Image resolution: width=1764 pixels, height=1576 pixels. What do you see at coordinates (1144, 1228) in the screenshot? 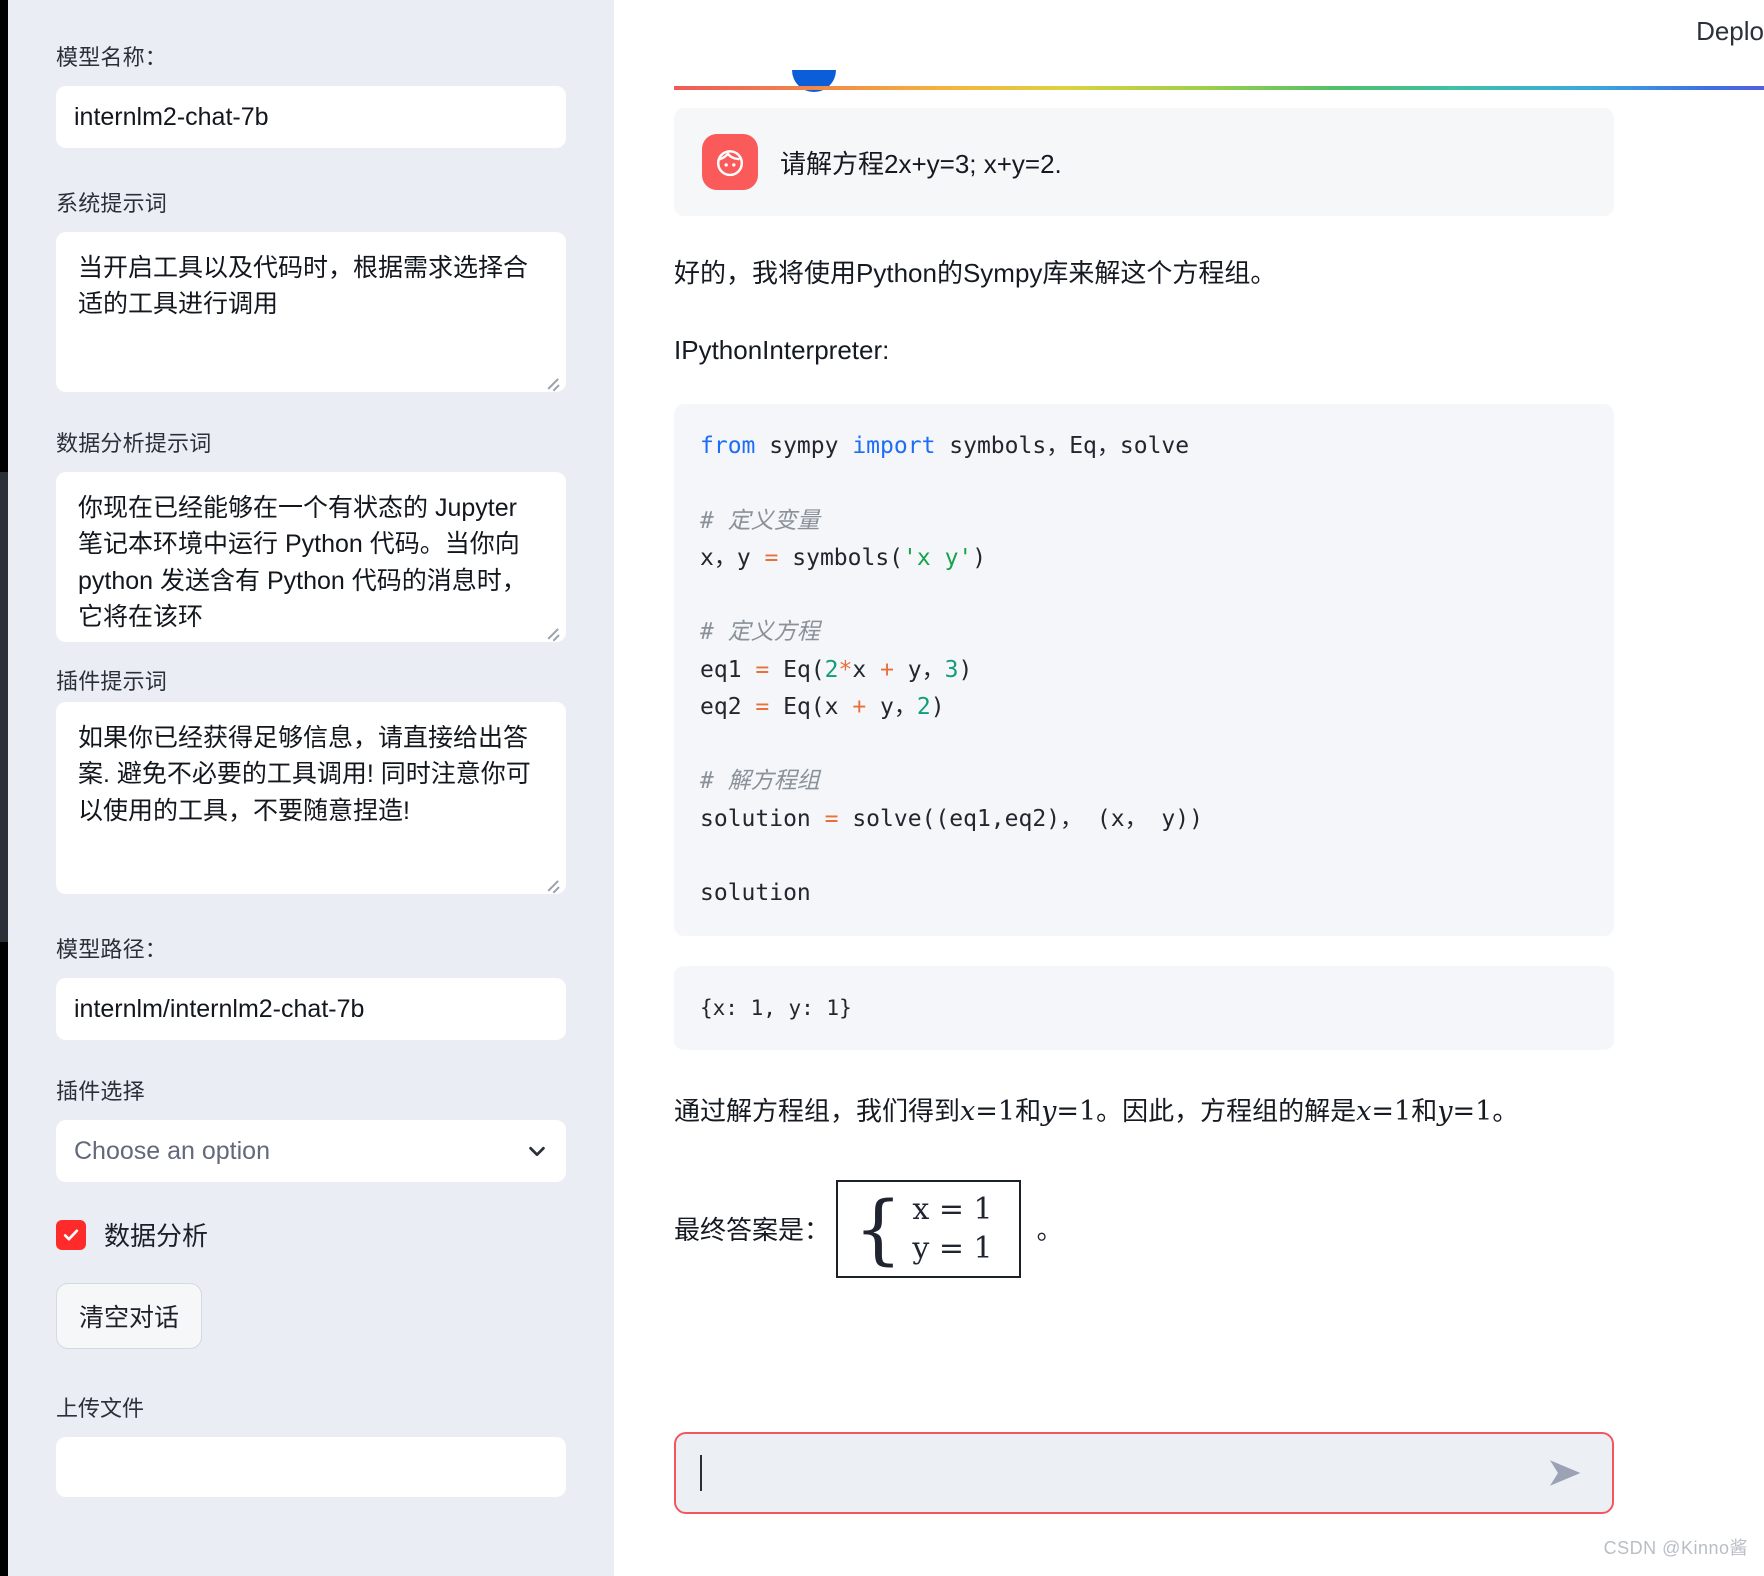
I see `final-answer-row: 最终答案是： { x = 1 y = 1 。` at bounding box center [1144, 1228].